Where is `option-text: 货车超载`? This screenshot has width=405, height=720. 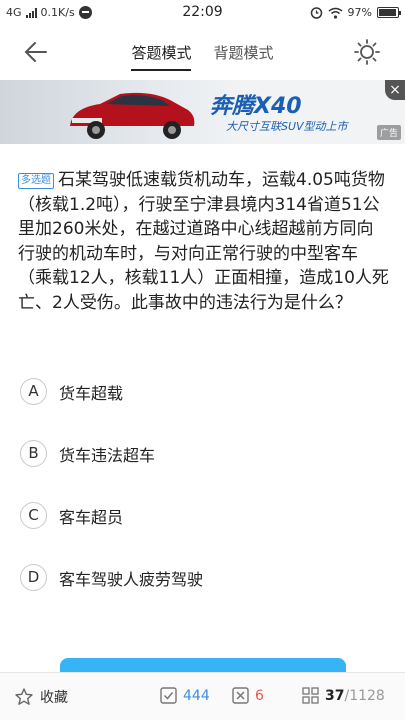
option-text: 货车超载 is located at coordinates (91, 393).